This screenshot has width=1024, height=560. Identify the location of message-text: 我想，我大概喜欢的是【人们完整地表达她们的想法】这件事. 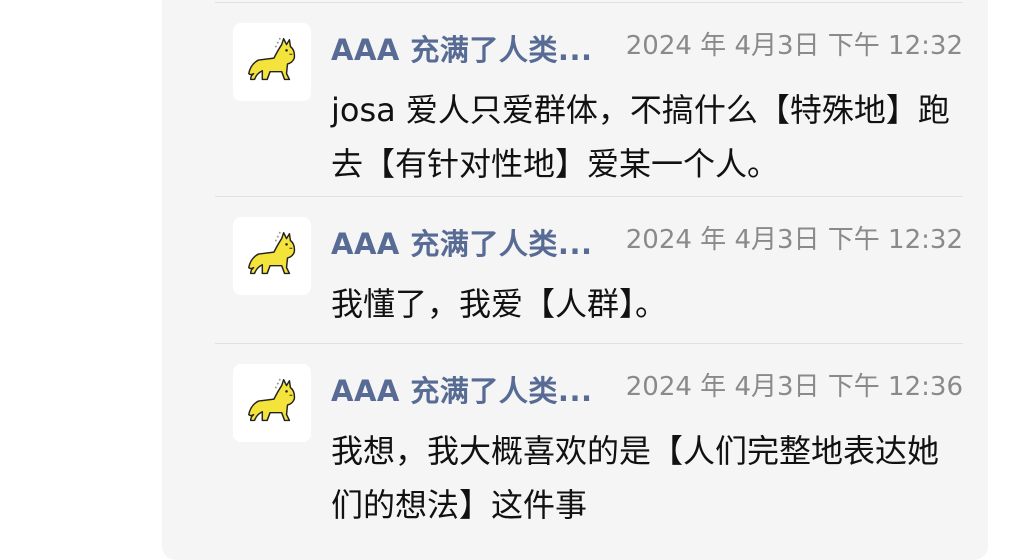
(635, 478).